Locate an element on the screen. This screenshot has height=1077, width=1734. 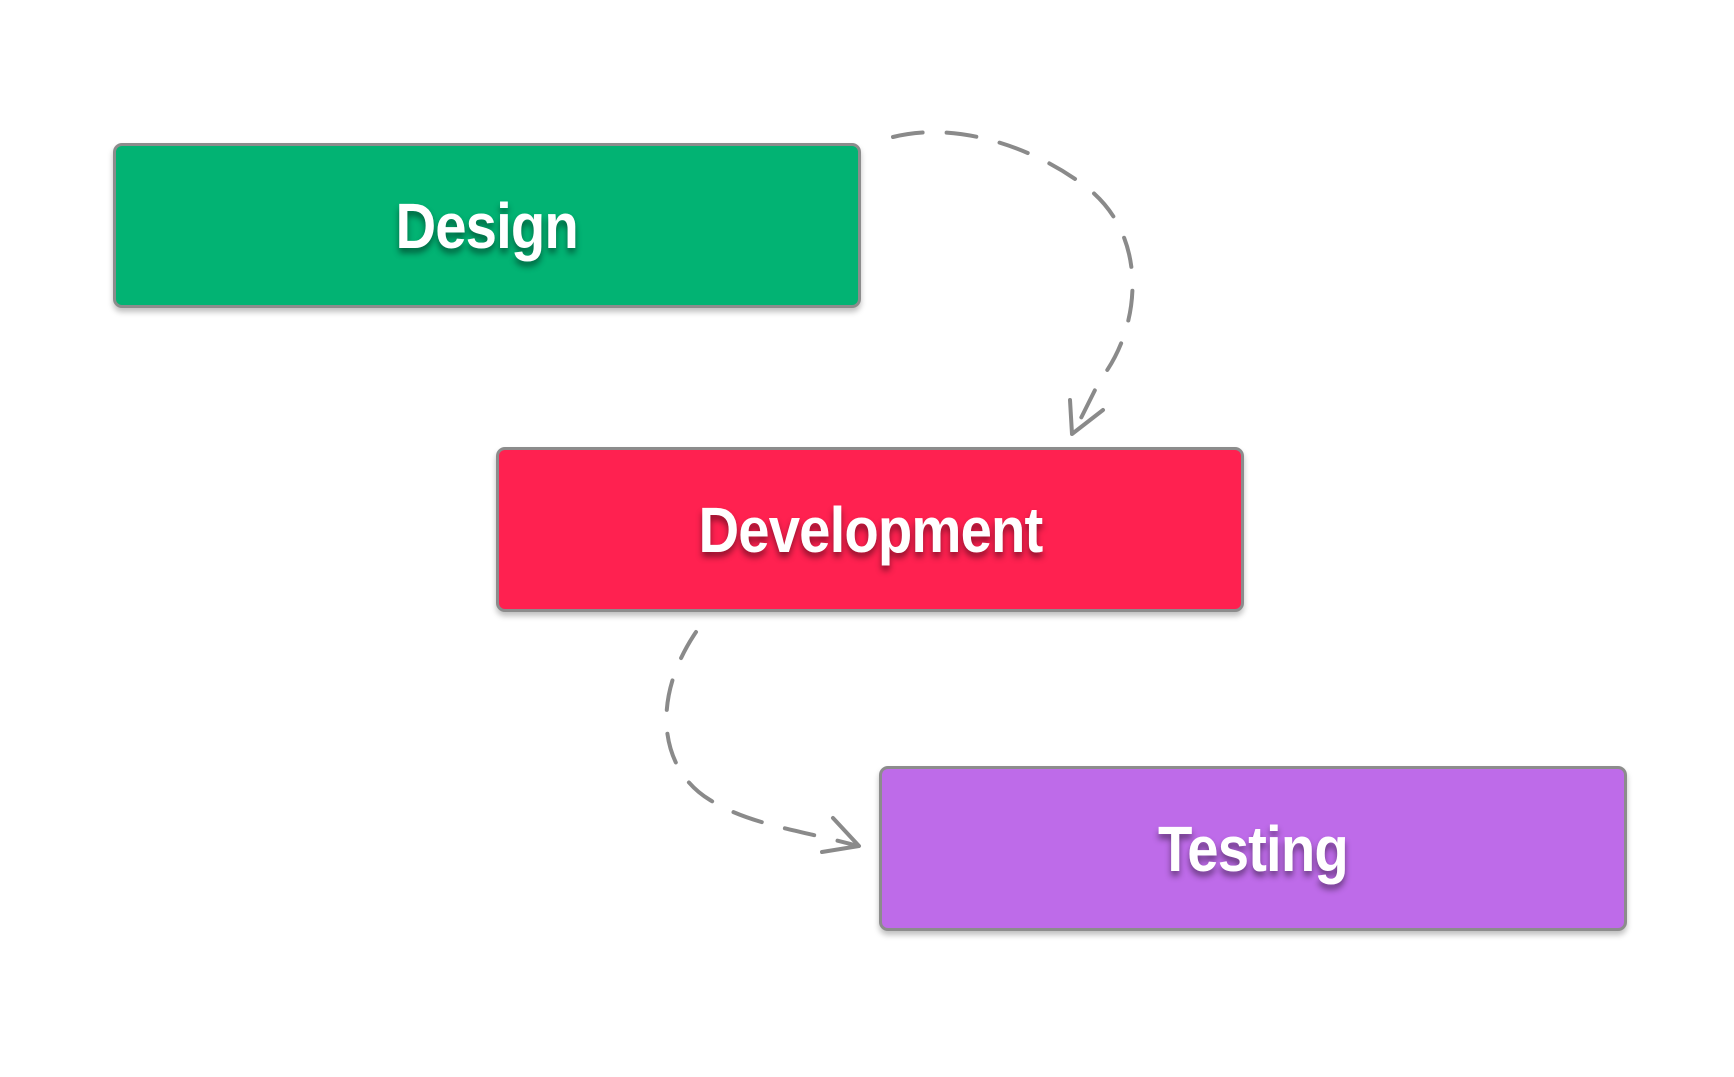
step-design: Design is located at coordinates (487, 225).